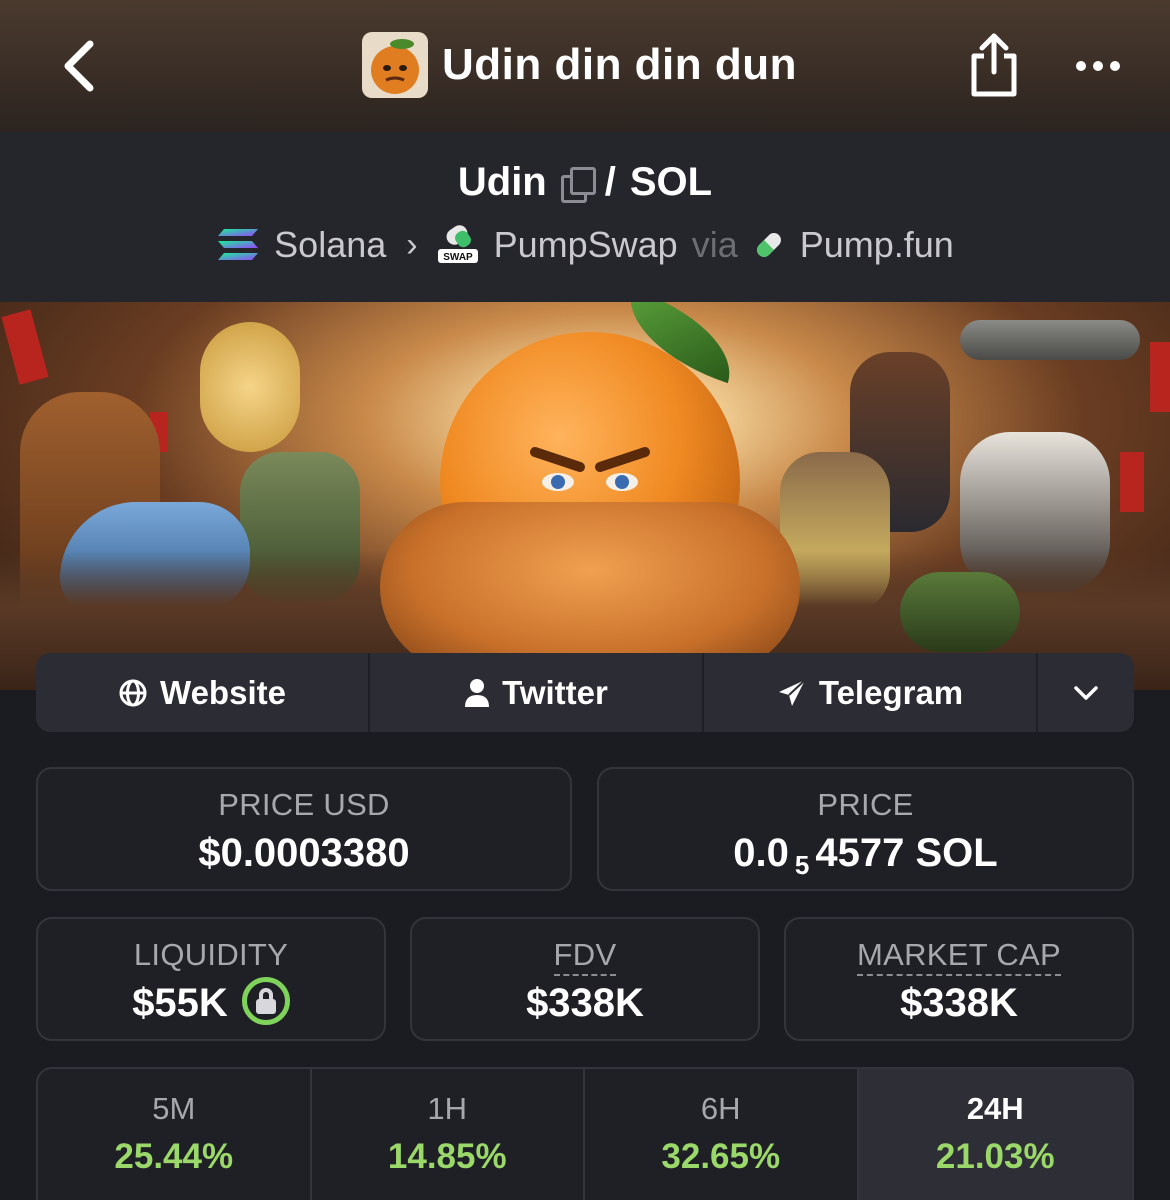  What do you see at coordinates (174, 1108) in the screenshot?
I see `change-period-label: 5M` at bounding box center [174, 1108].